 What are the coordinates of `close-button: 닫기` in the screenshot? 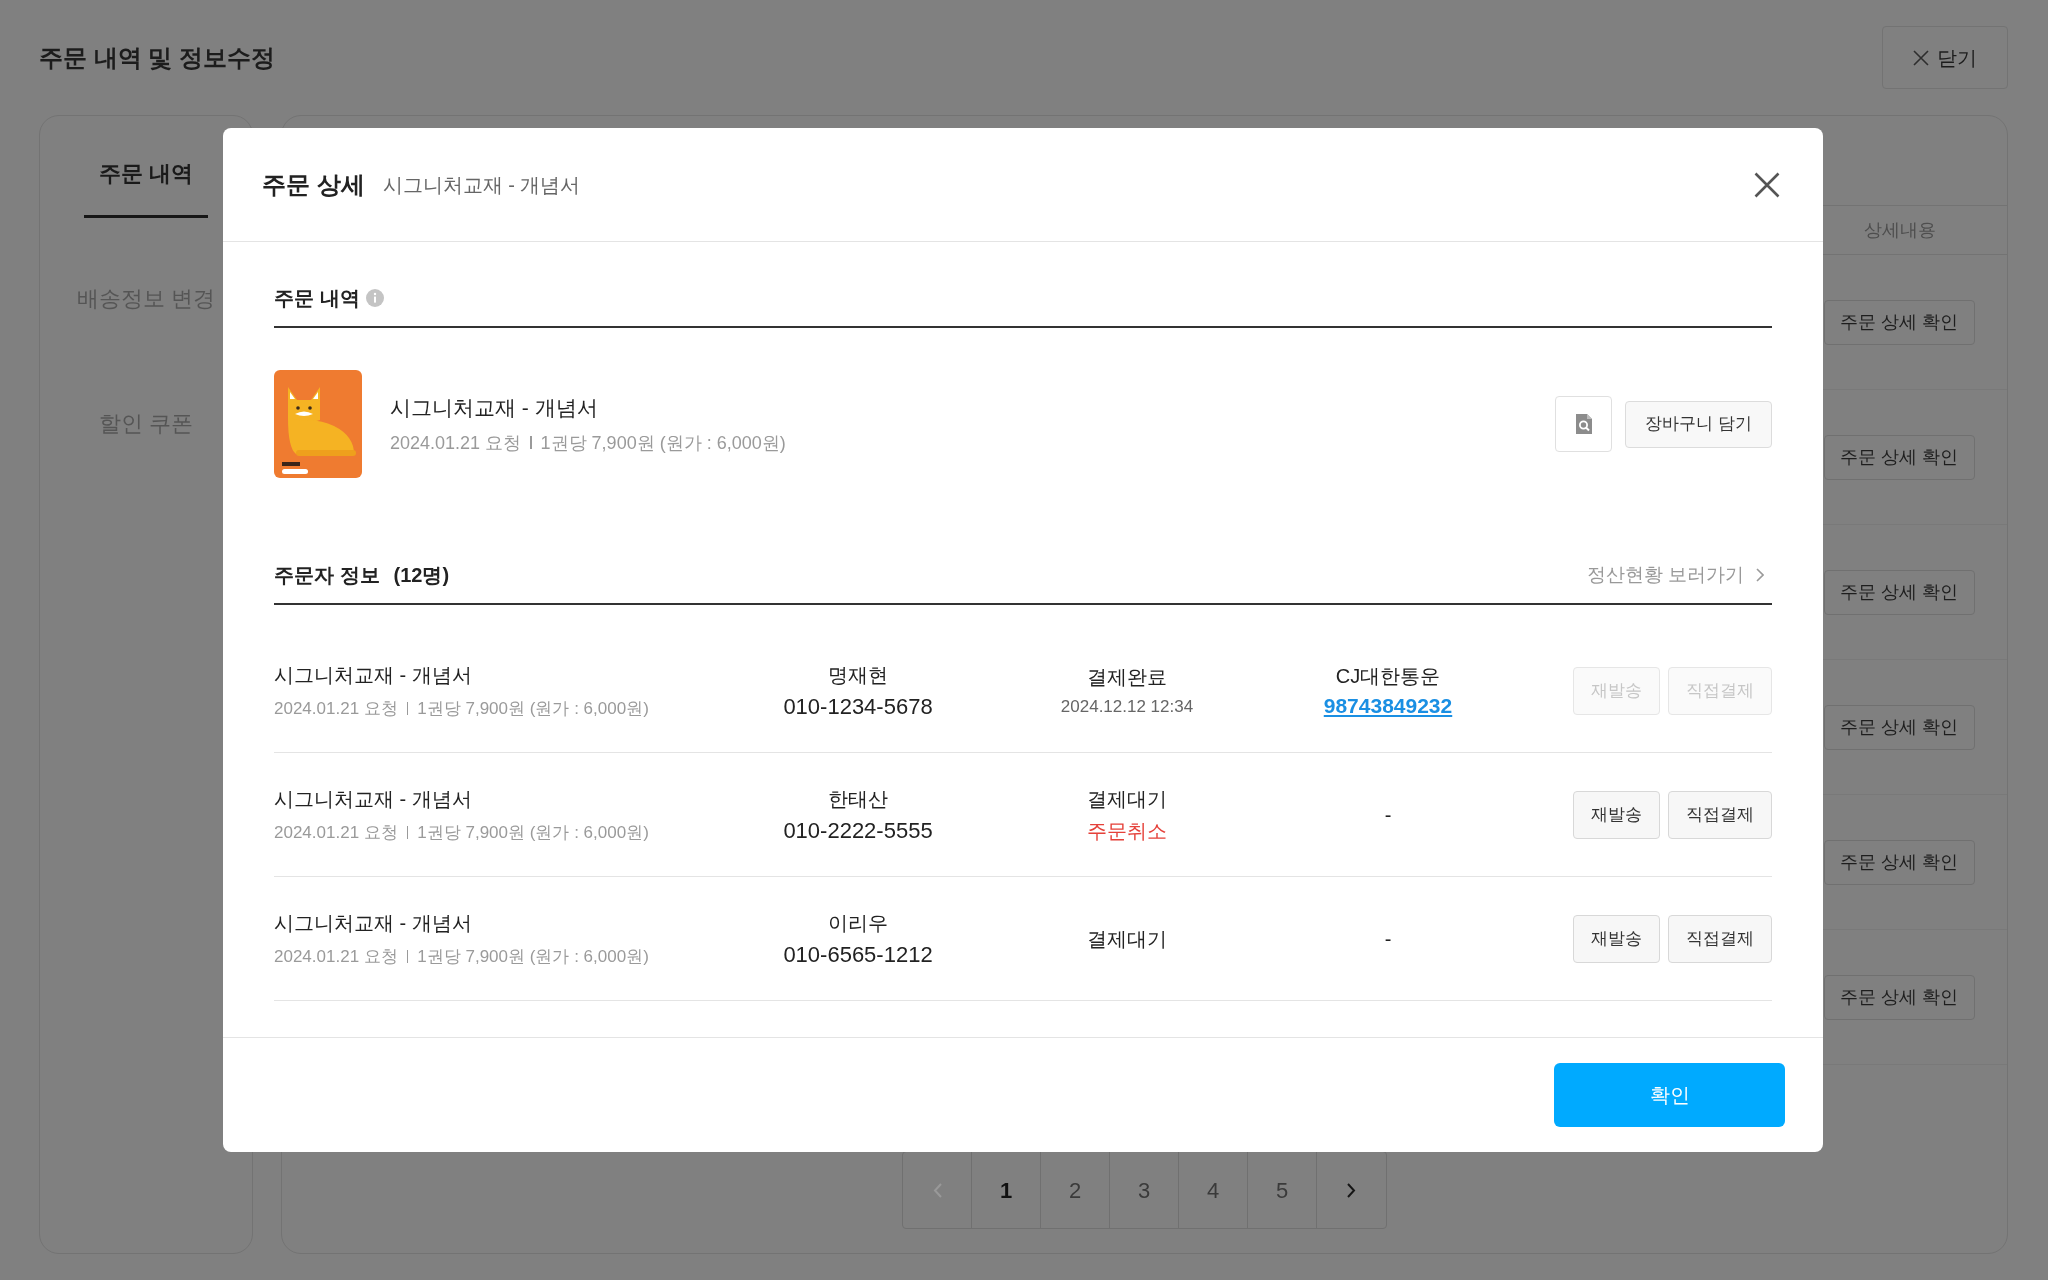 It's located at (1945, 57).